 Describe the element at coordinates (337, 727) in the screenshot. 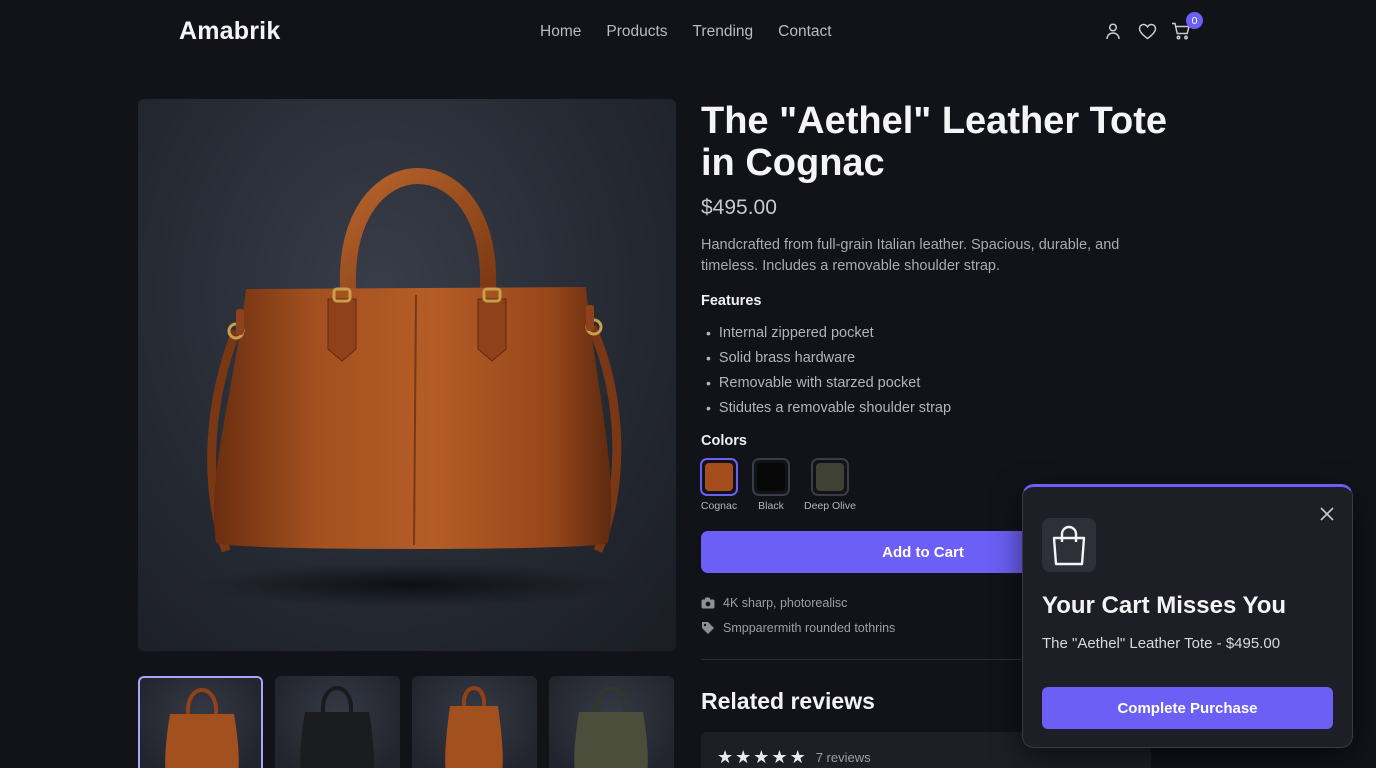

I see `thumbnail-bag-black` at that location.